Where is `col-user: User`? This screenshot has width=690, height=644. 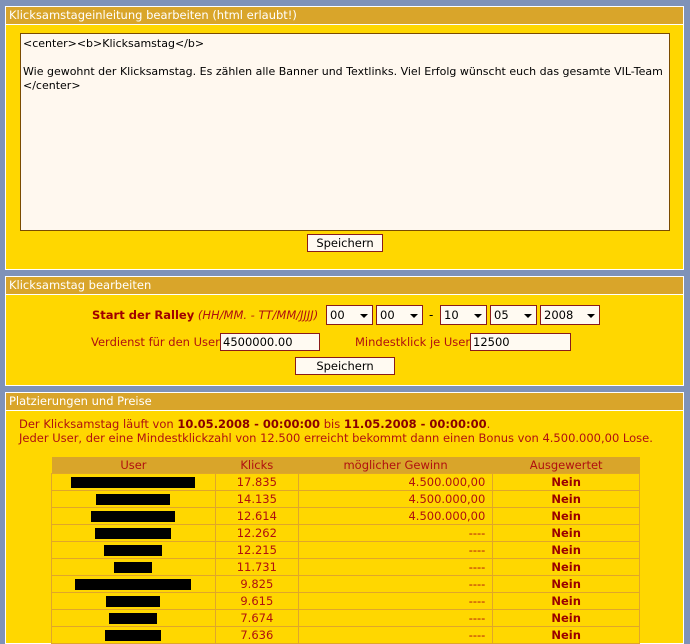
col-user: User is located at coordinates (133, 465).